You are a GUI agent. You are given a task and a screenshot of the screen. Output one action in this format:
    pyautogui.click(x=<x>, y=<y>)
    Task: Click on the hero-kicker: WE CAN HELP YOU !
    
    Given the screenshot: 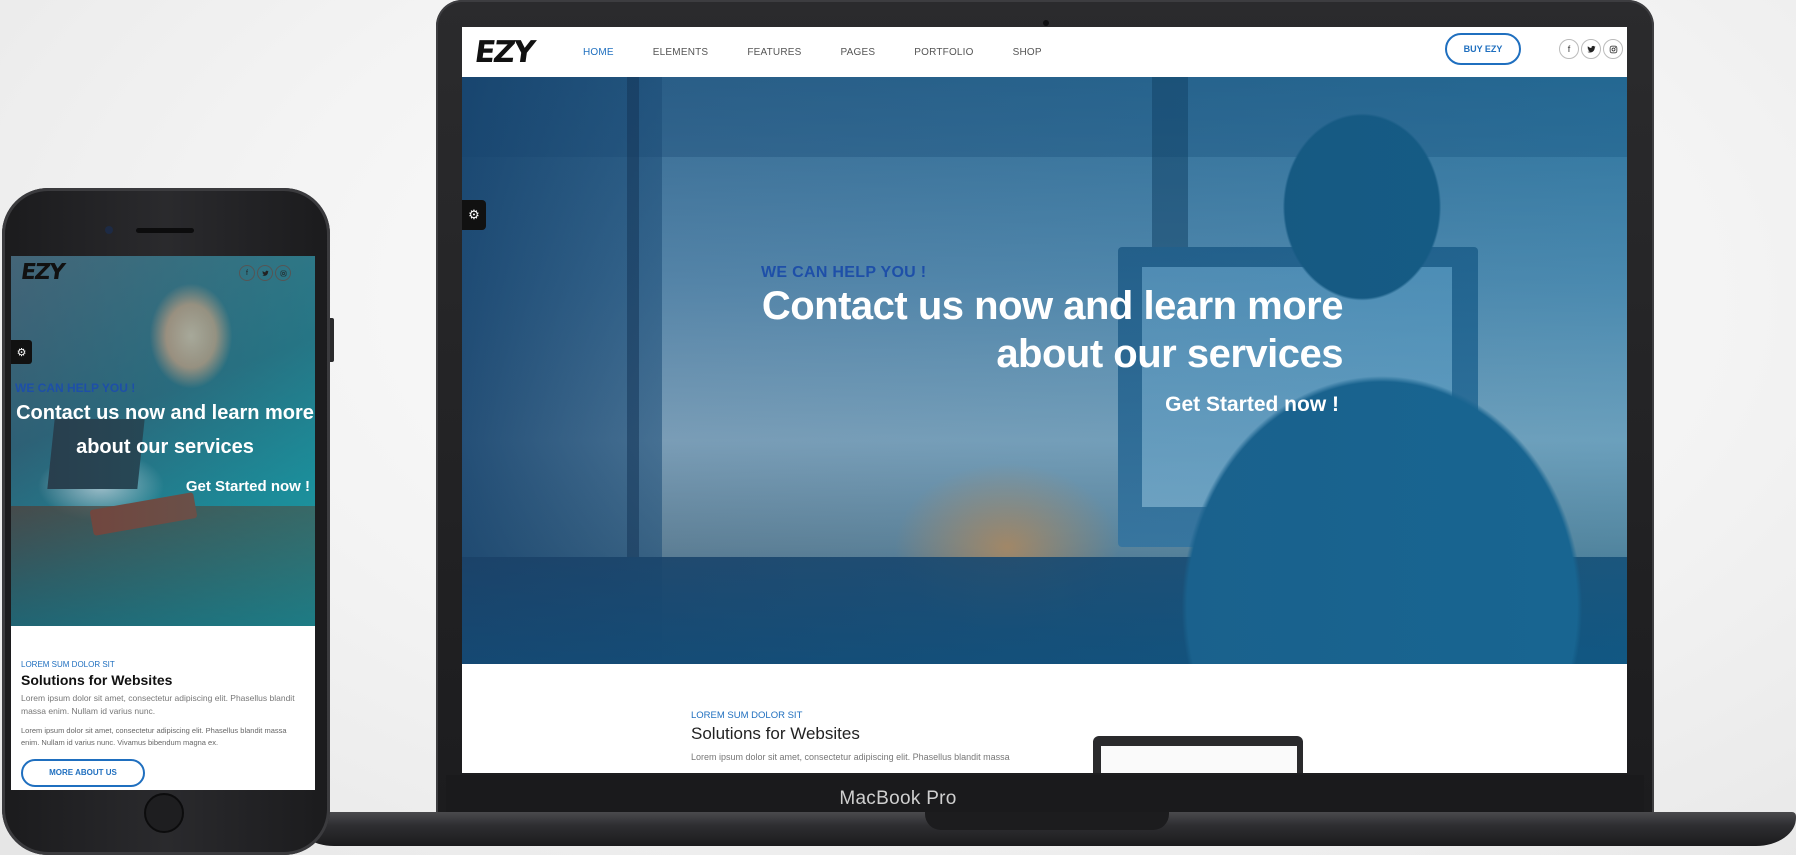 What is the action you would take?
    pyautogui.click(x=844, y=272)
    